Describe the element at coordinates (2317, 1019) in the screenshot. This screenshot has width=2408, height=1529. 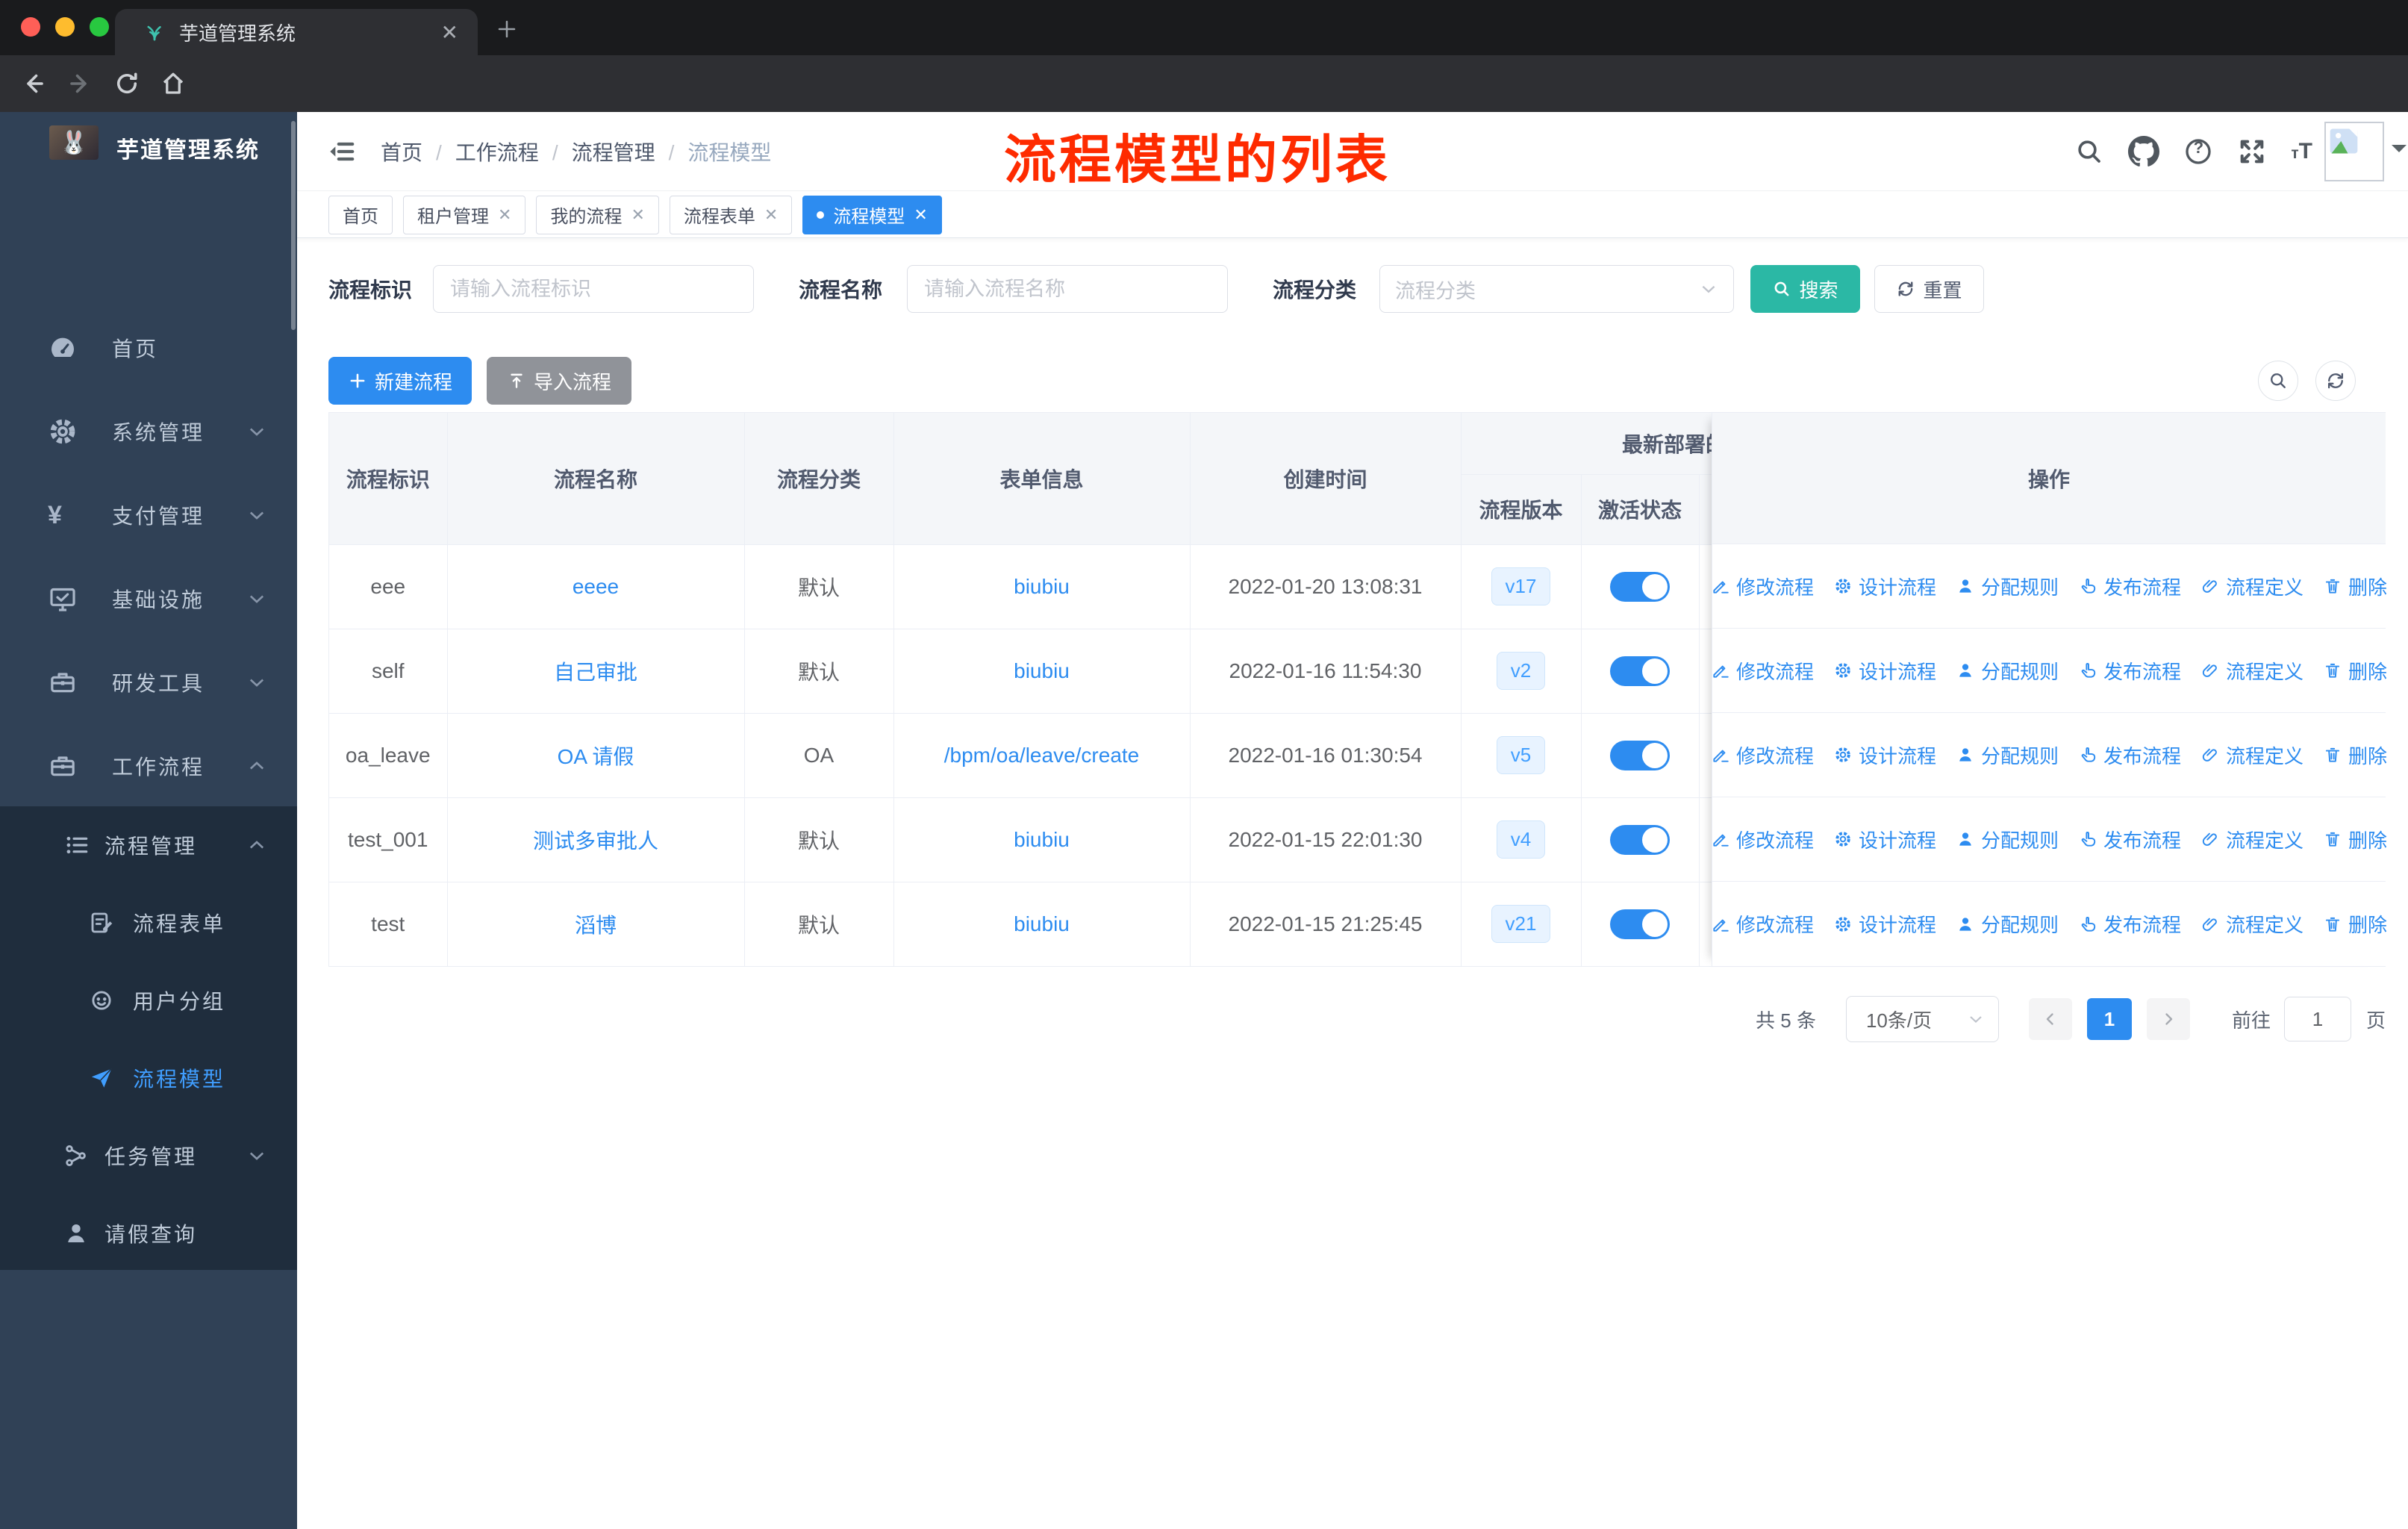
I see `goto-page-input` at that location.